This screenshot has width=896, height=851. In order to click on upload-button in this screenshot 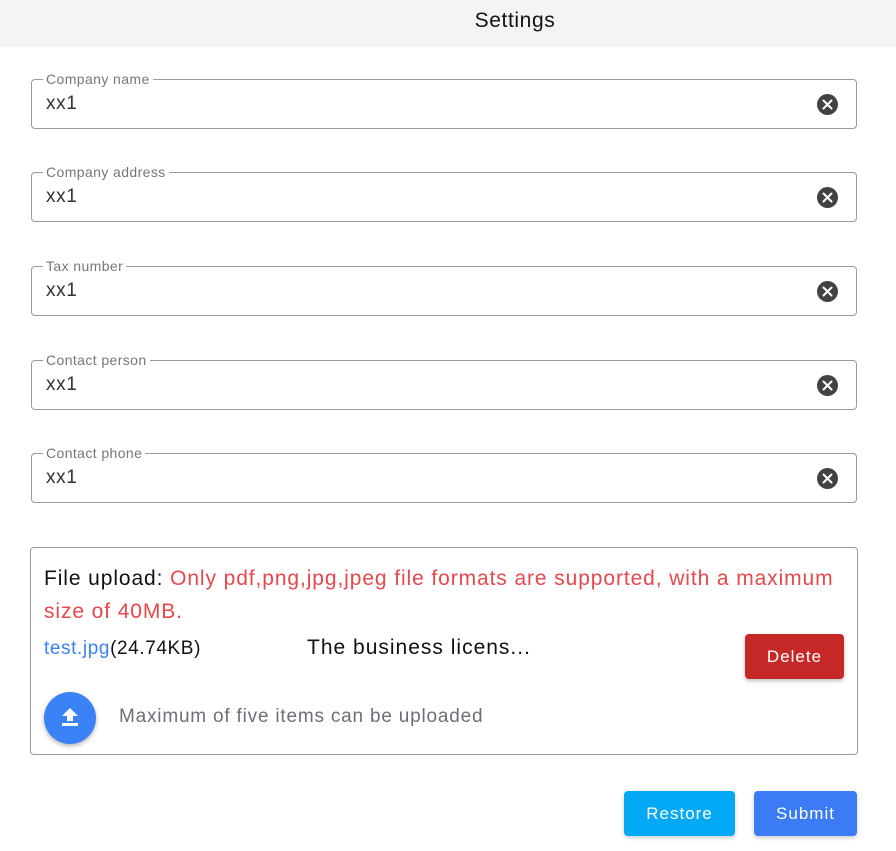, I will do `click(70, 718)`.